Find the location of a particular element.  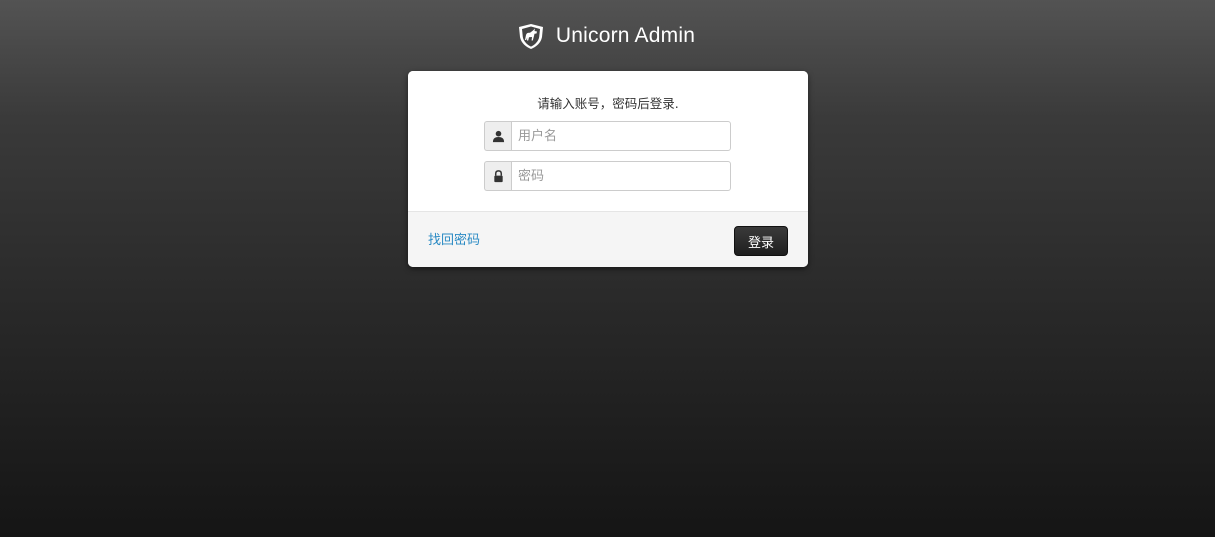

password-input is located at coordinates (621, 176).